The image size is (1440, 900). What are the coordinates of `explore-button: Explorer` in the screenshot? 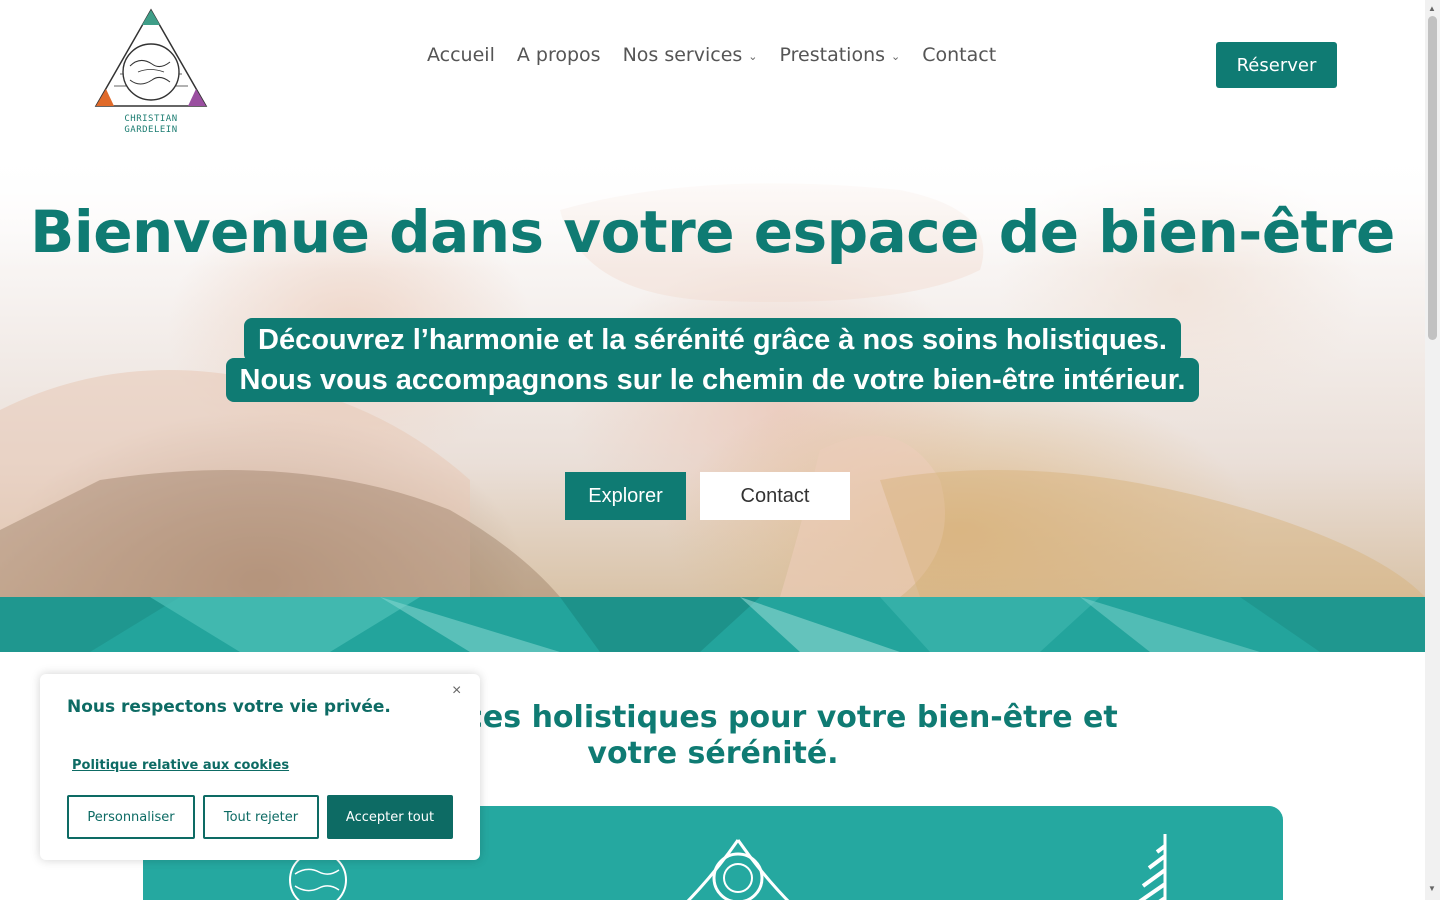 It's located at (625, 496).